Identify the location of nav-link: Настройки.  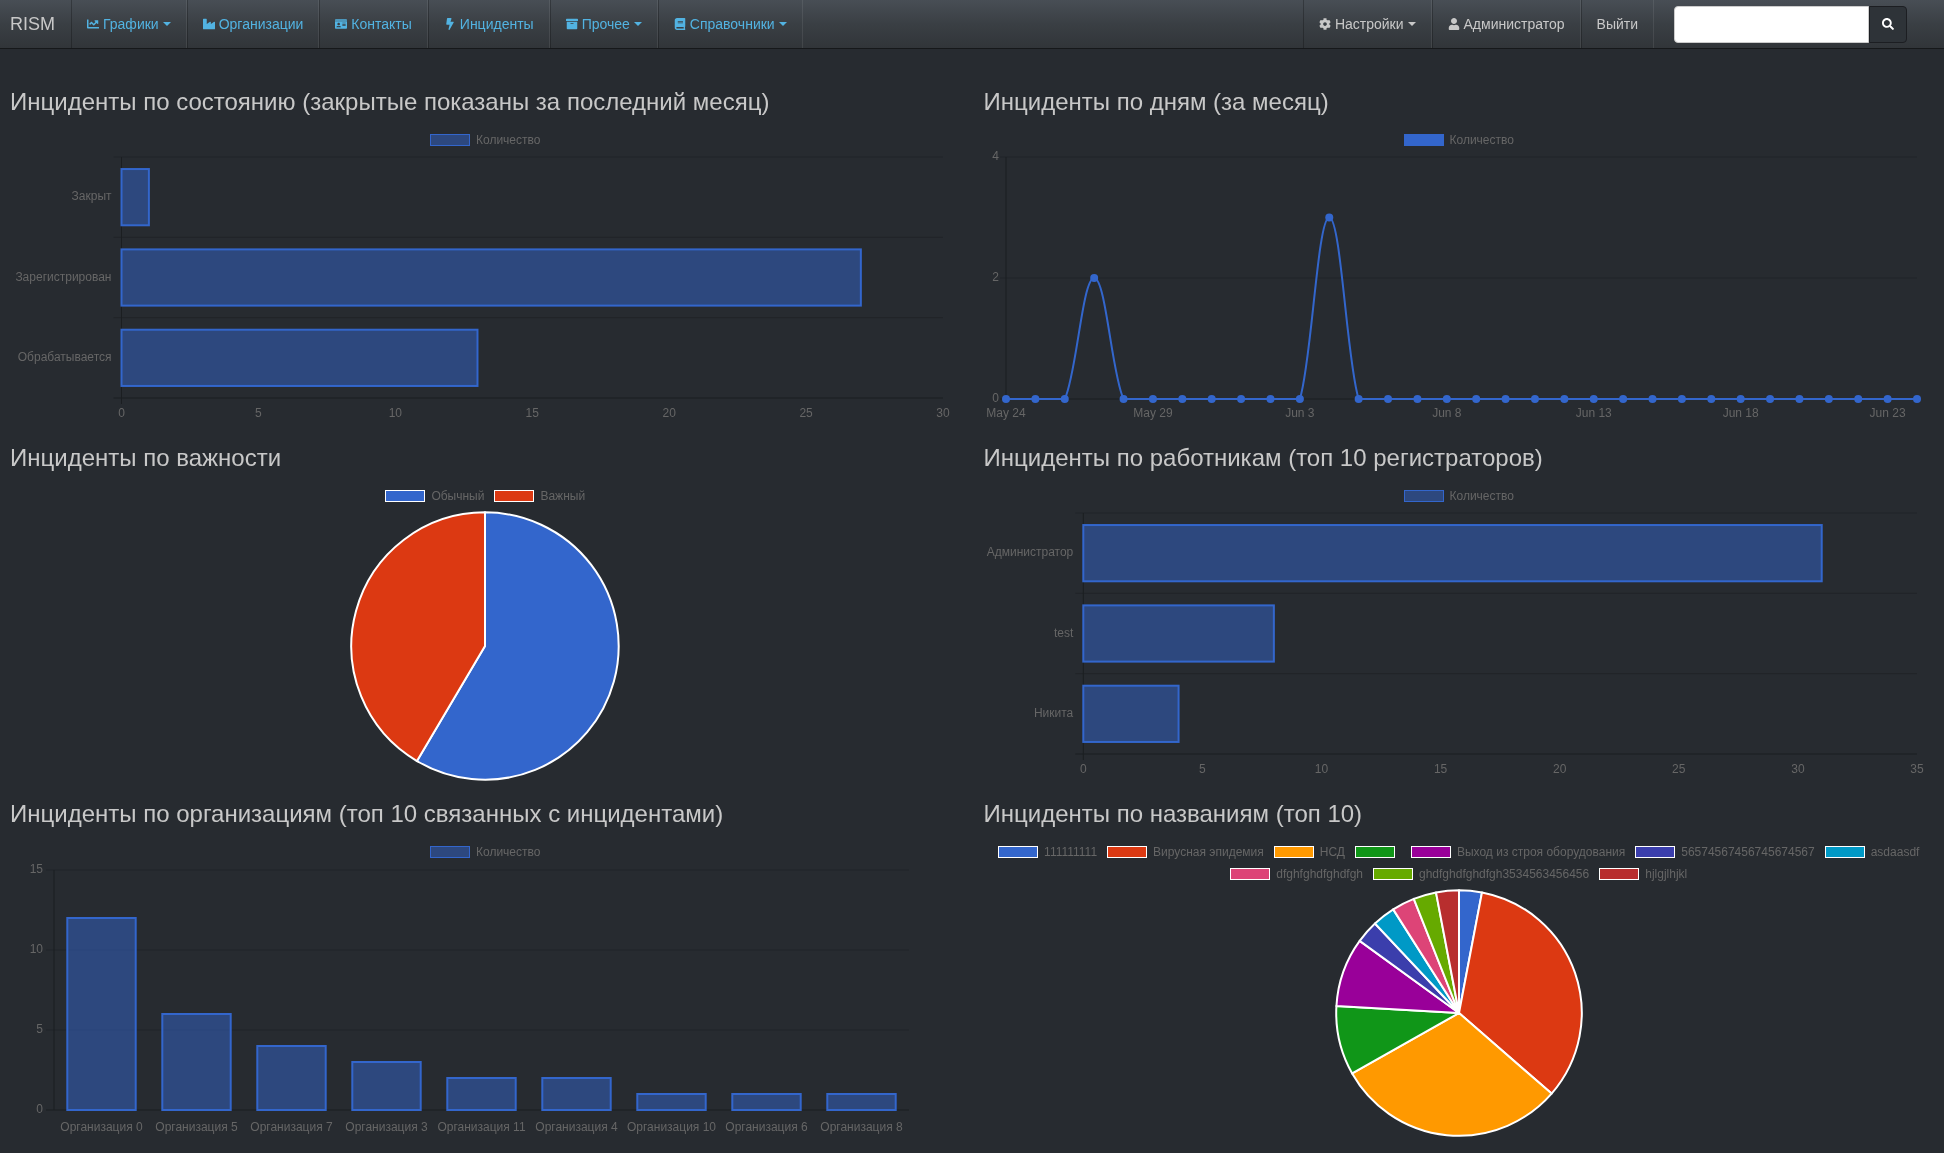
(1367, 24).